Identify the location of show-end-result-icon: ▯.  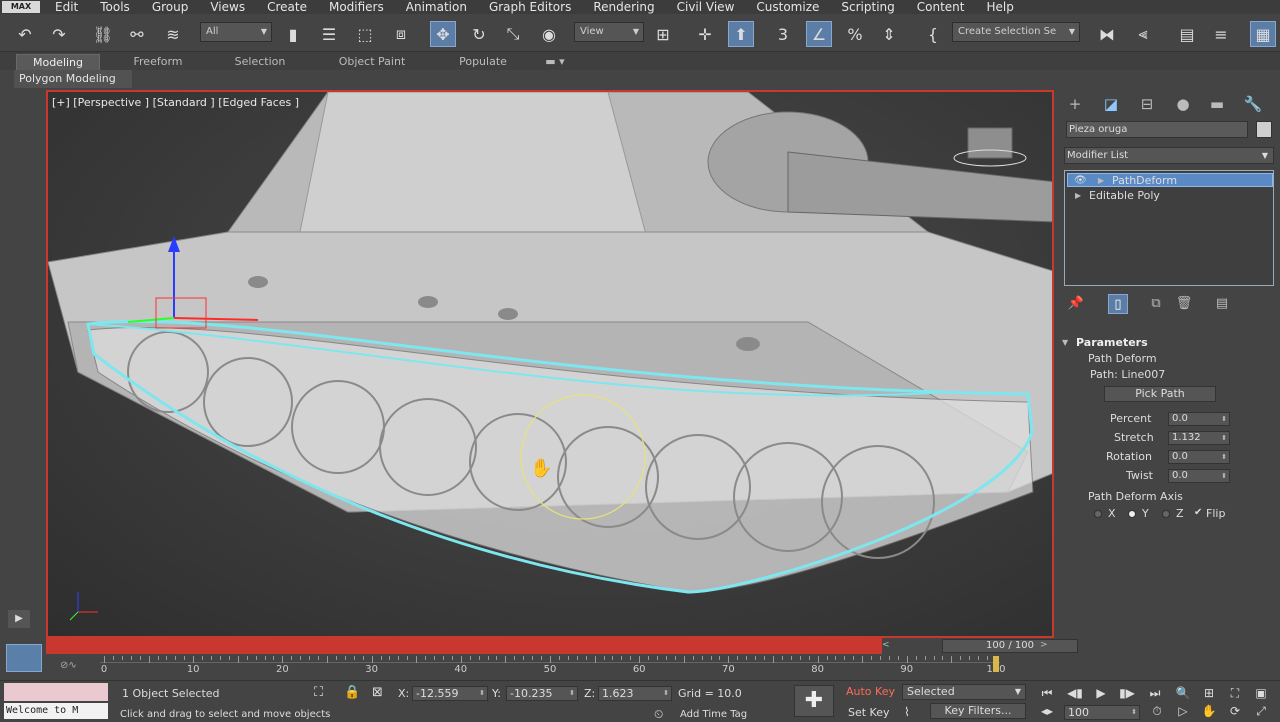
(1118, 304).